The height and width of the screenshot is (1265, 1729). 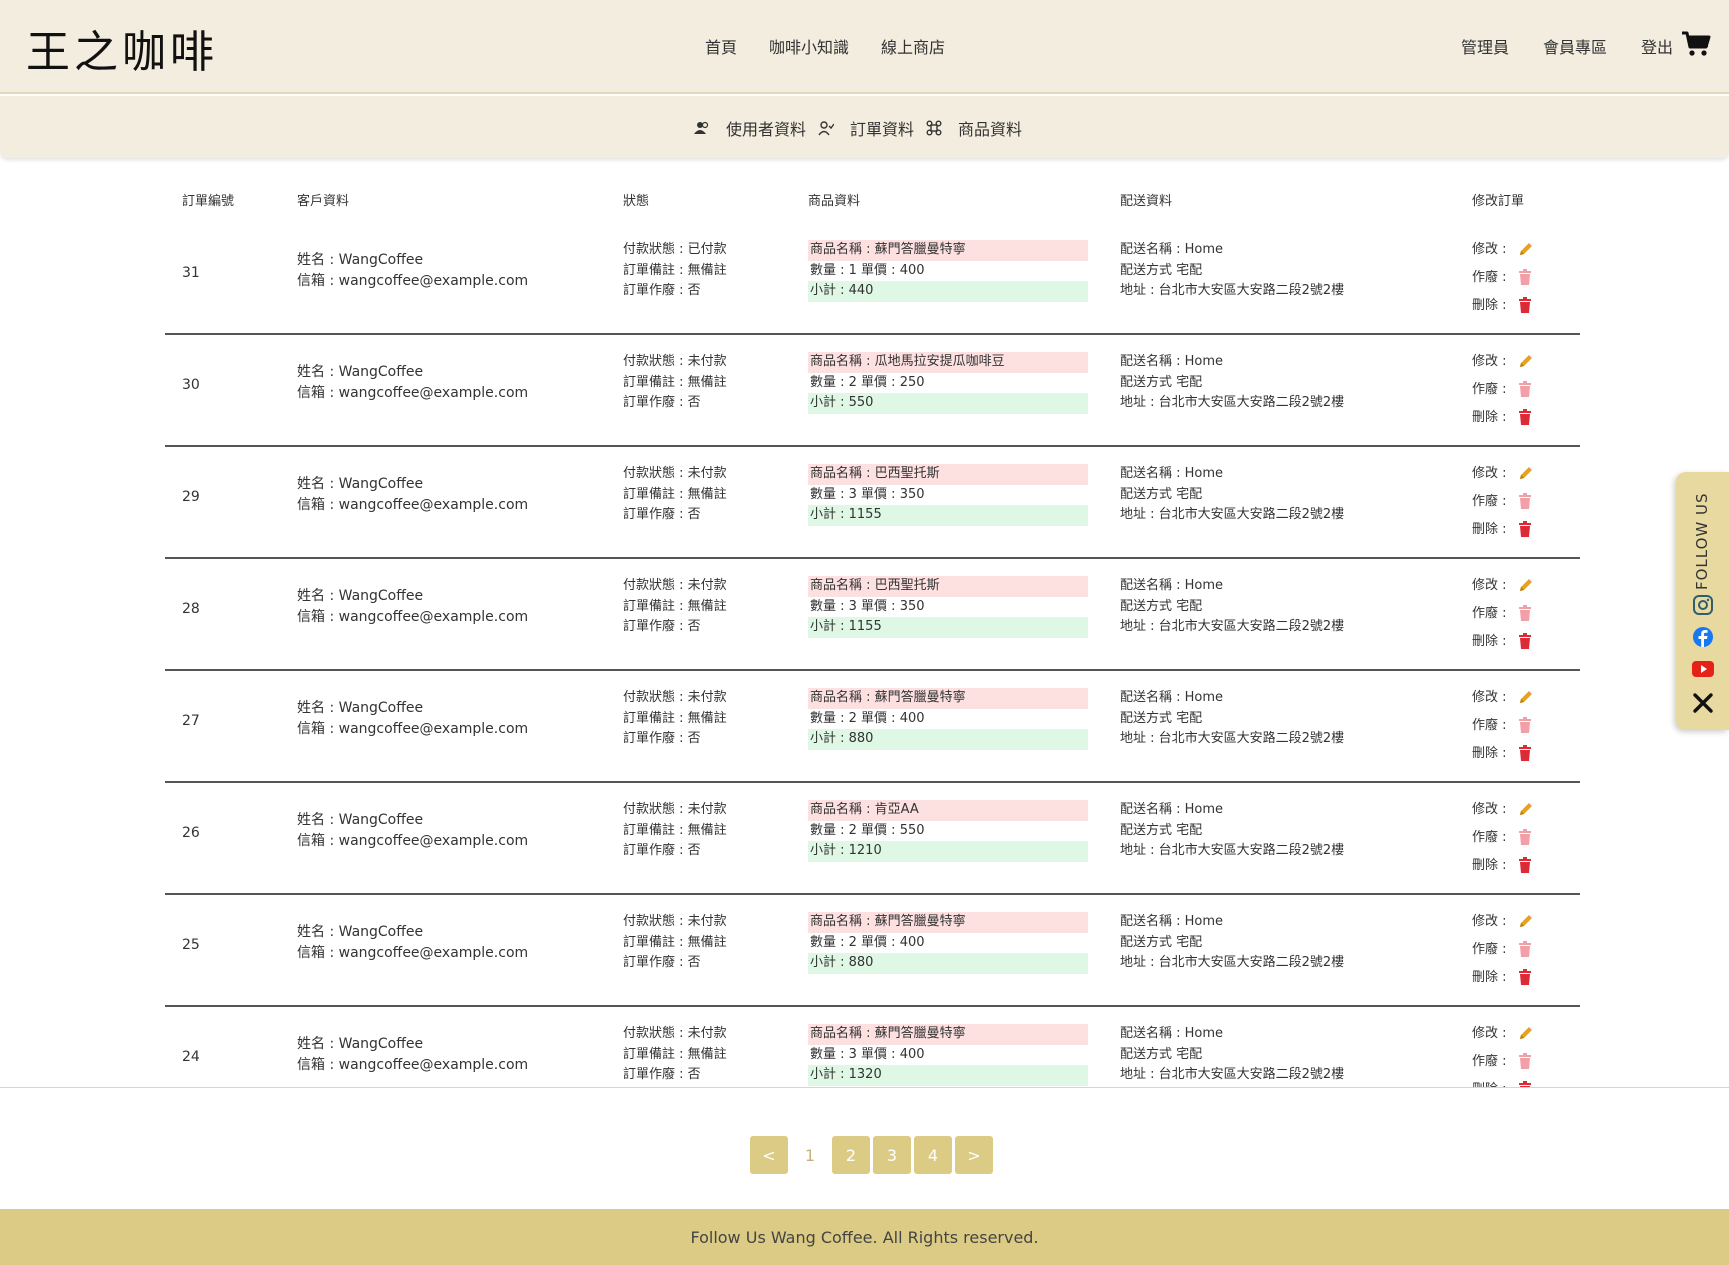 What do you see at coordinates (913, 46) in the screenshot?
I see `nav-online-store-link: 線上商店` at bounding box center [913, 46].